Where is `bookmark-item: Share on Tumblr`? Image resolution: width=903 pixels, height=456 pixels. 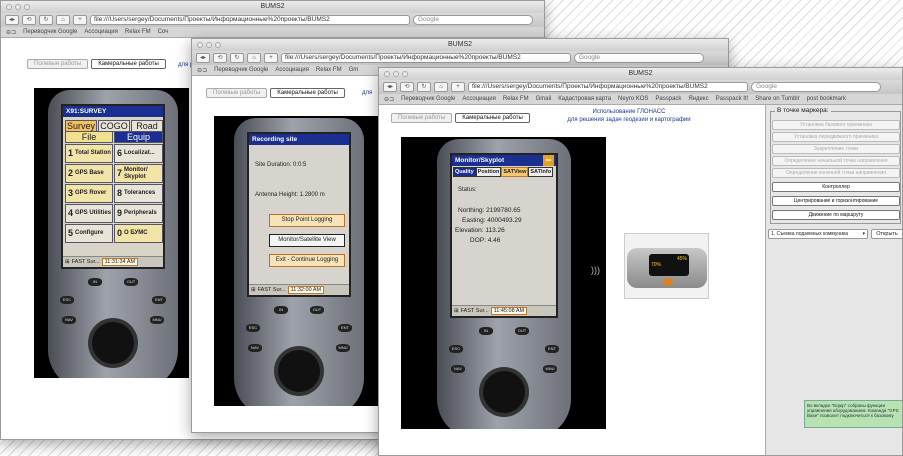
bookmark-item: Share on Tumblr is located at coordinates (777, 99).